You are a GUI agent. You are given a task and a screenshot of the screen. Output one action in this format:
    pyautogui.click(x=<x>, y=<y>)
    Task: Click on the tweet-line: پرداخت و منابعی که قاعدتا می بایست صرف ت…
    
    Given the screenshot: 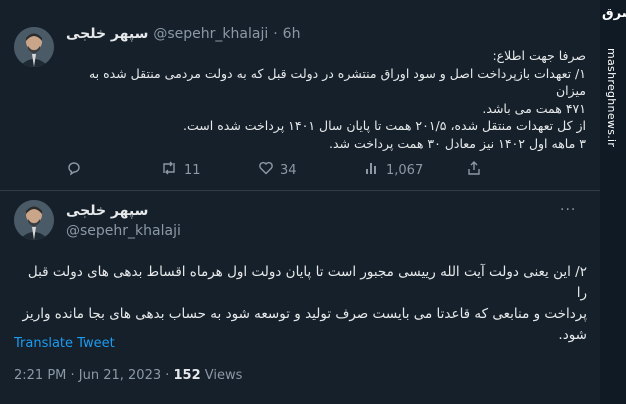 What is the action you would take?
    pyautogui.click(x=304, y=314)
    